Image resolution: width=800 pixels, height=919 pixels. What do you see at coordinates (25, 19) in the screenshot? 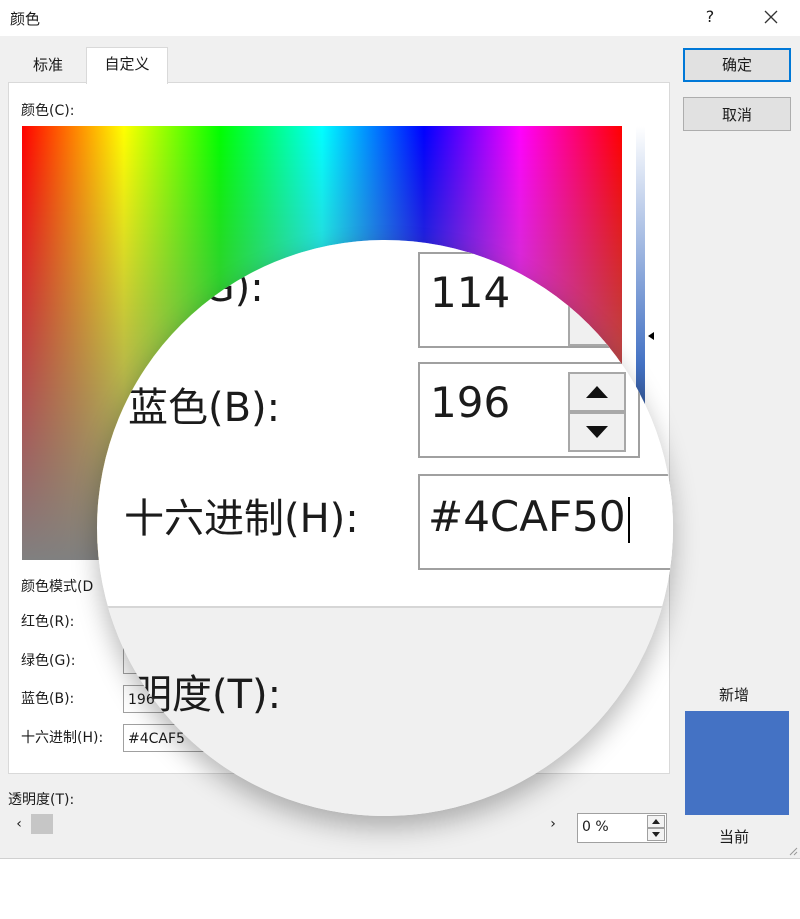
I see `dialog-title: 颜色` at bounding box center [25, 19].